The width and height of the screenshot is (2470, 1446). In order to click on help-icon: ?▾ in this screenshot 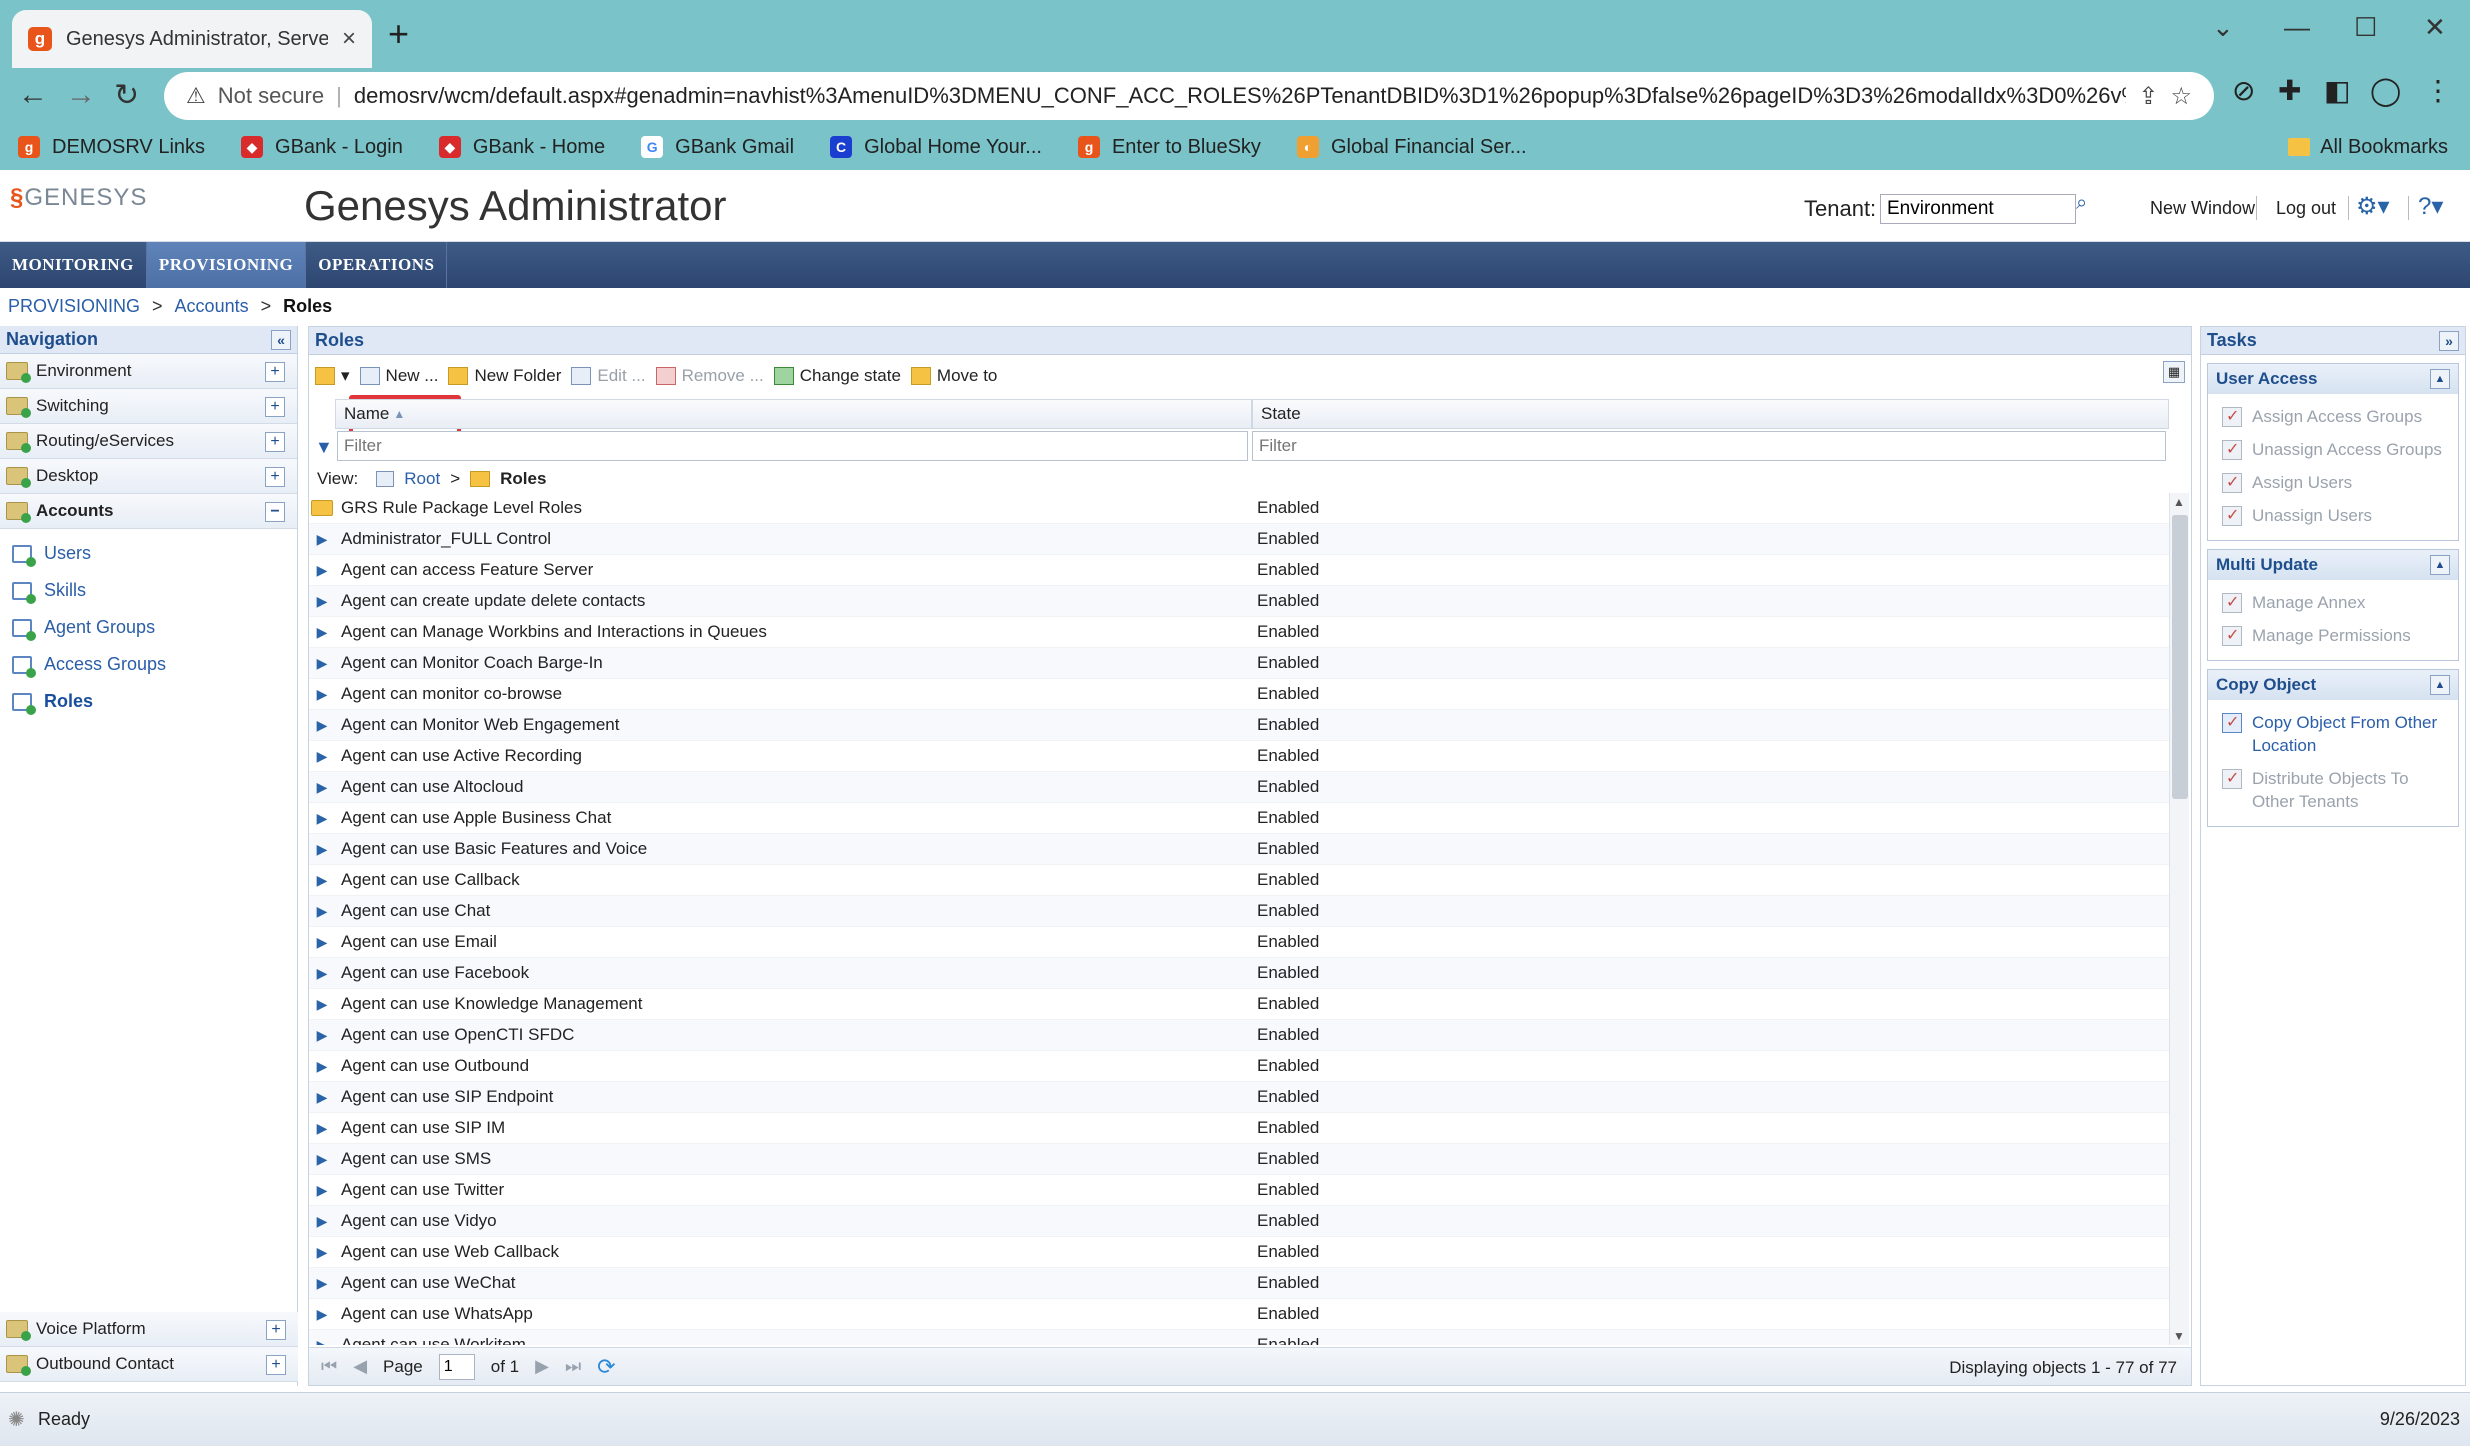, I will do `click(2430, 206)`.